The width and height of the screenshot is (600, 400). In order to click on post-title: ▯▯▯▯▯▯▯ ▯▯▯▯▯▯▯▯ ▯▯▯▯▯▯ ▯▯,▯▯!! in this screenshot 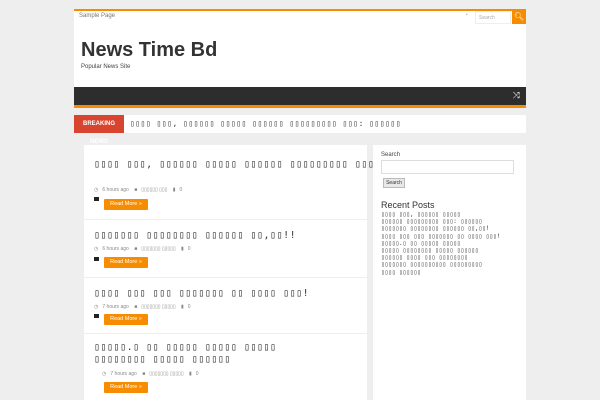, I will do `click(195, 236)`.